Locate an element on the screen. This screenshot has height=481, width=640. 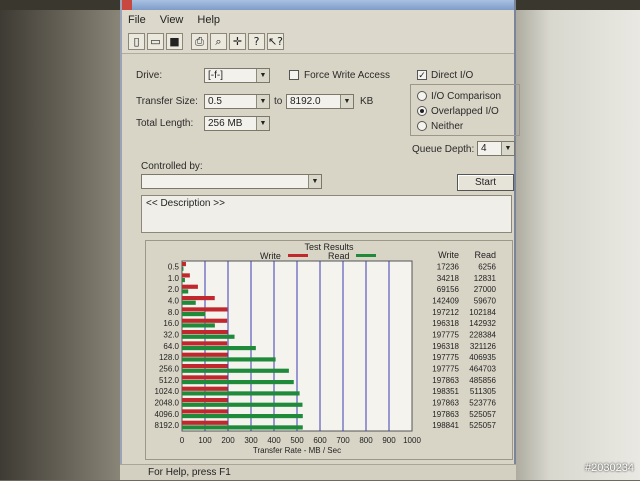
table-header-read: Read is located at coordinates (485, 255).